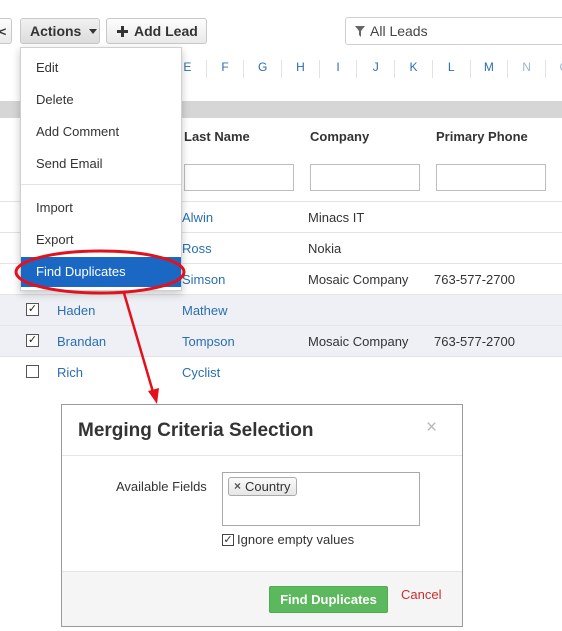 This screenshot has width=562, height=631. Describe the element at coordinates (296, 539) in the screenshot. I see `ignore-empty-label: Ignore empty values` at that location.